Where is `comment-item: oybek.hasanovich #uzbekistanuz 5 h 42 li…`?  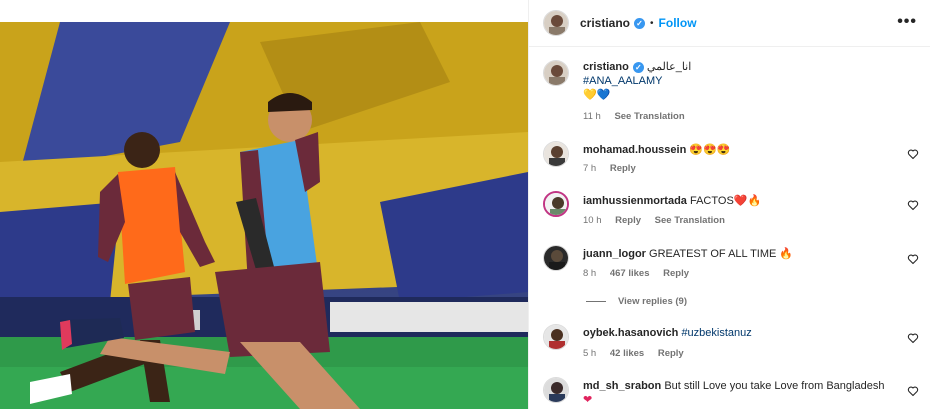 comment-item: oybek.hasanovich #uzbekistanuz 5 h 42 li… is located at coordinates (733, 344).